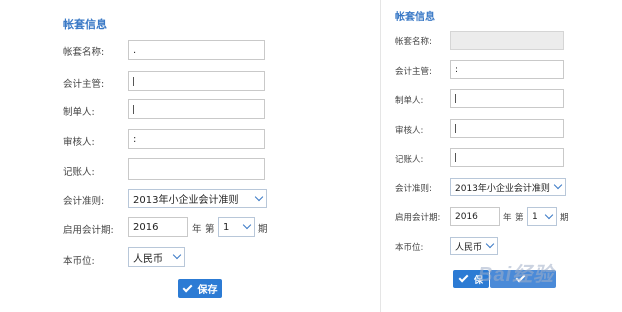 This screenshot has height=312, width=622. Describe the element at coordinates (507, 69) in the screenshot. I see `supervisor-input: :` at that location.